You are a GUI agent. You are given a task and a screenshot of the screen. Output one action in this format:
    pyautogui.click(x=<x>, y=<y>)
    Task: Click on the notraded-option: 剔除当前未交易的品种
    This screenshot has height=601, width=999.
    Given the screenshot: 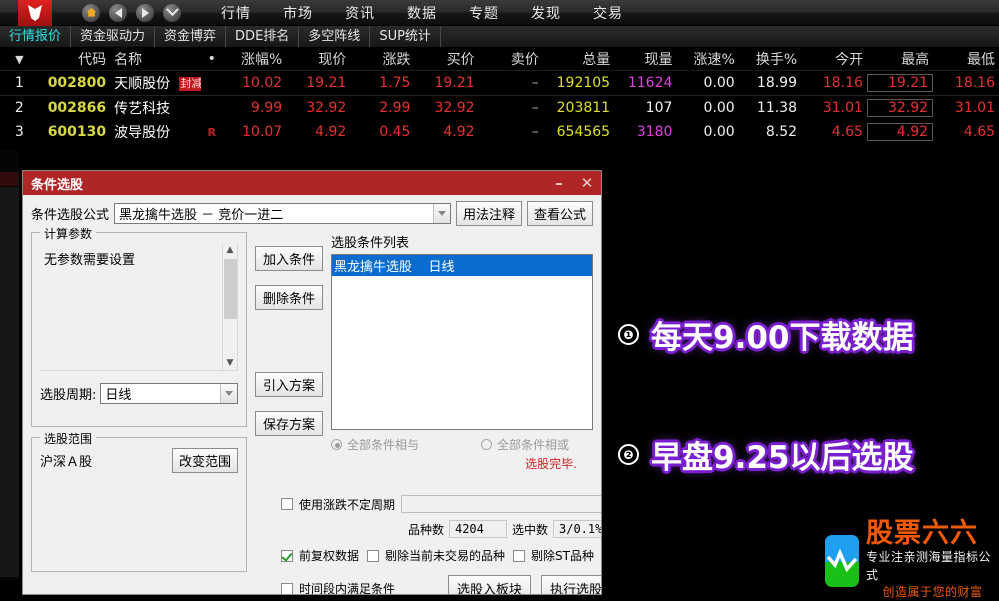 What is the action you would take?
    pyautogui.click(x=436, y=555)
    